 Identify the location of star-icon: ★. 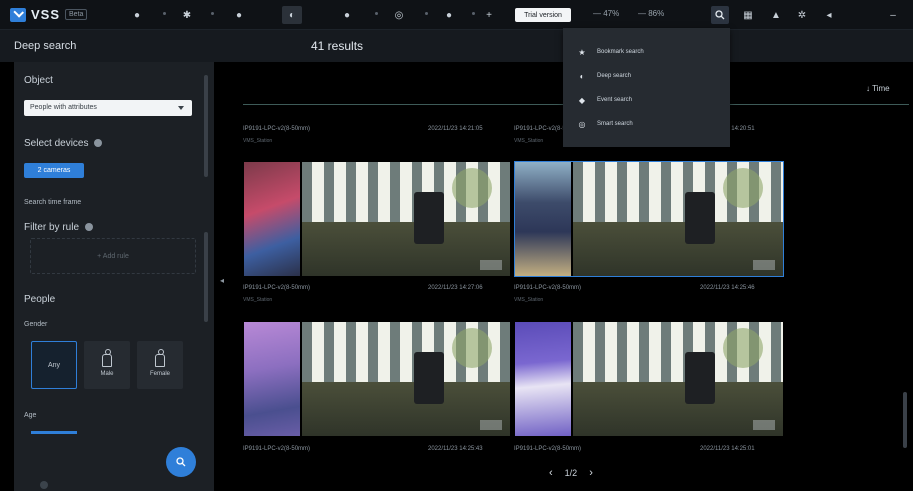
(582, 52).